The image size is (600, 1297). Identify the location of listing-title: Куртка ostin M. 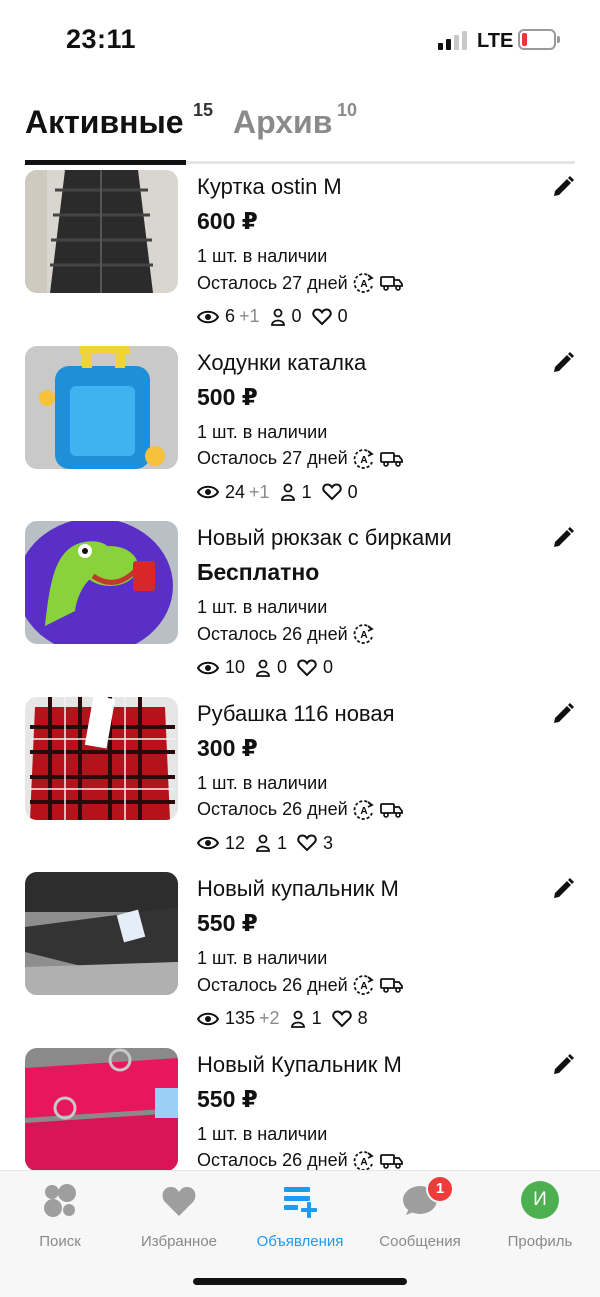
(269, 187).